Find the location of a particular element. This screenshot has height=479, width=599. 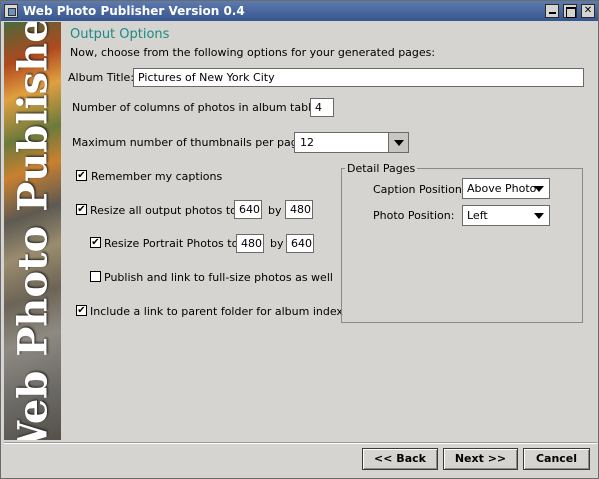

page-title: Output Options is located at coordinates (120, 34).